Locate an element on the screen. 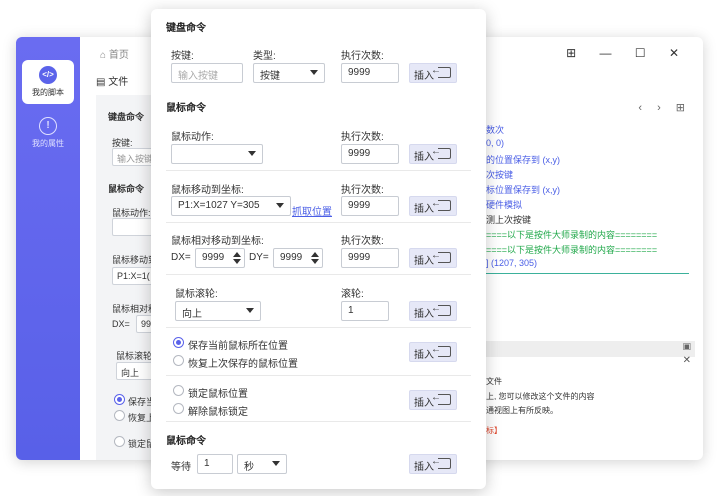 The height and width of the screenshot is (496, 720). bg-keyboard-title: 键盘命令 is located at coordinates (126, 117).